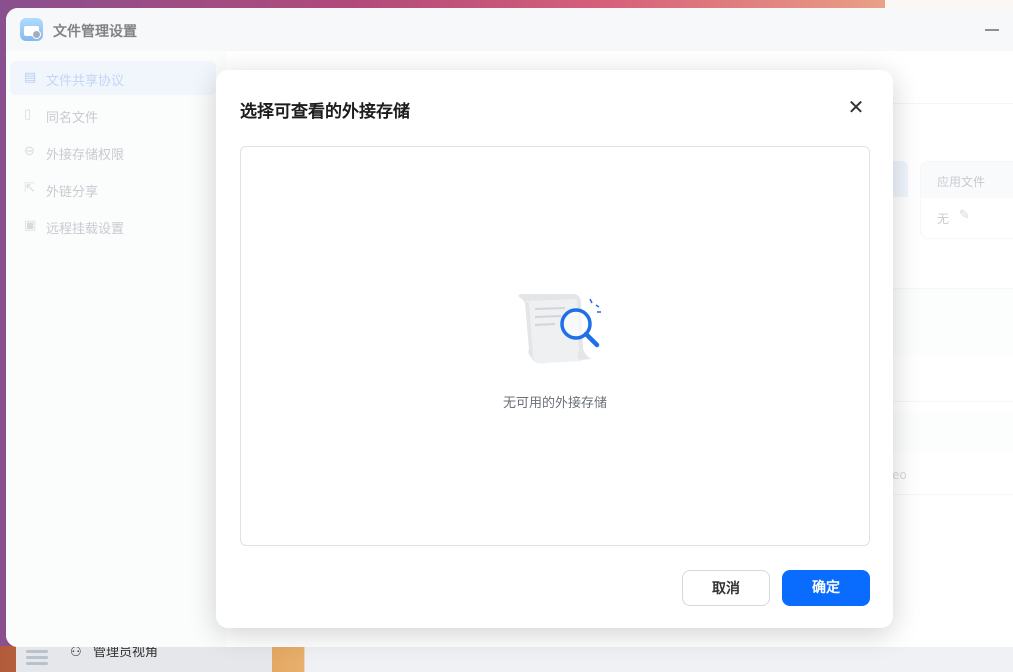 The height and width of the screenshot is (672, 1013). Describe the element at coordinates (325, 112) in the screenshot. I see `dialog-title: 选择可查看的外接存储` at that location.